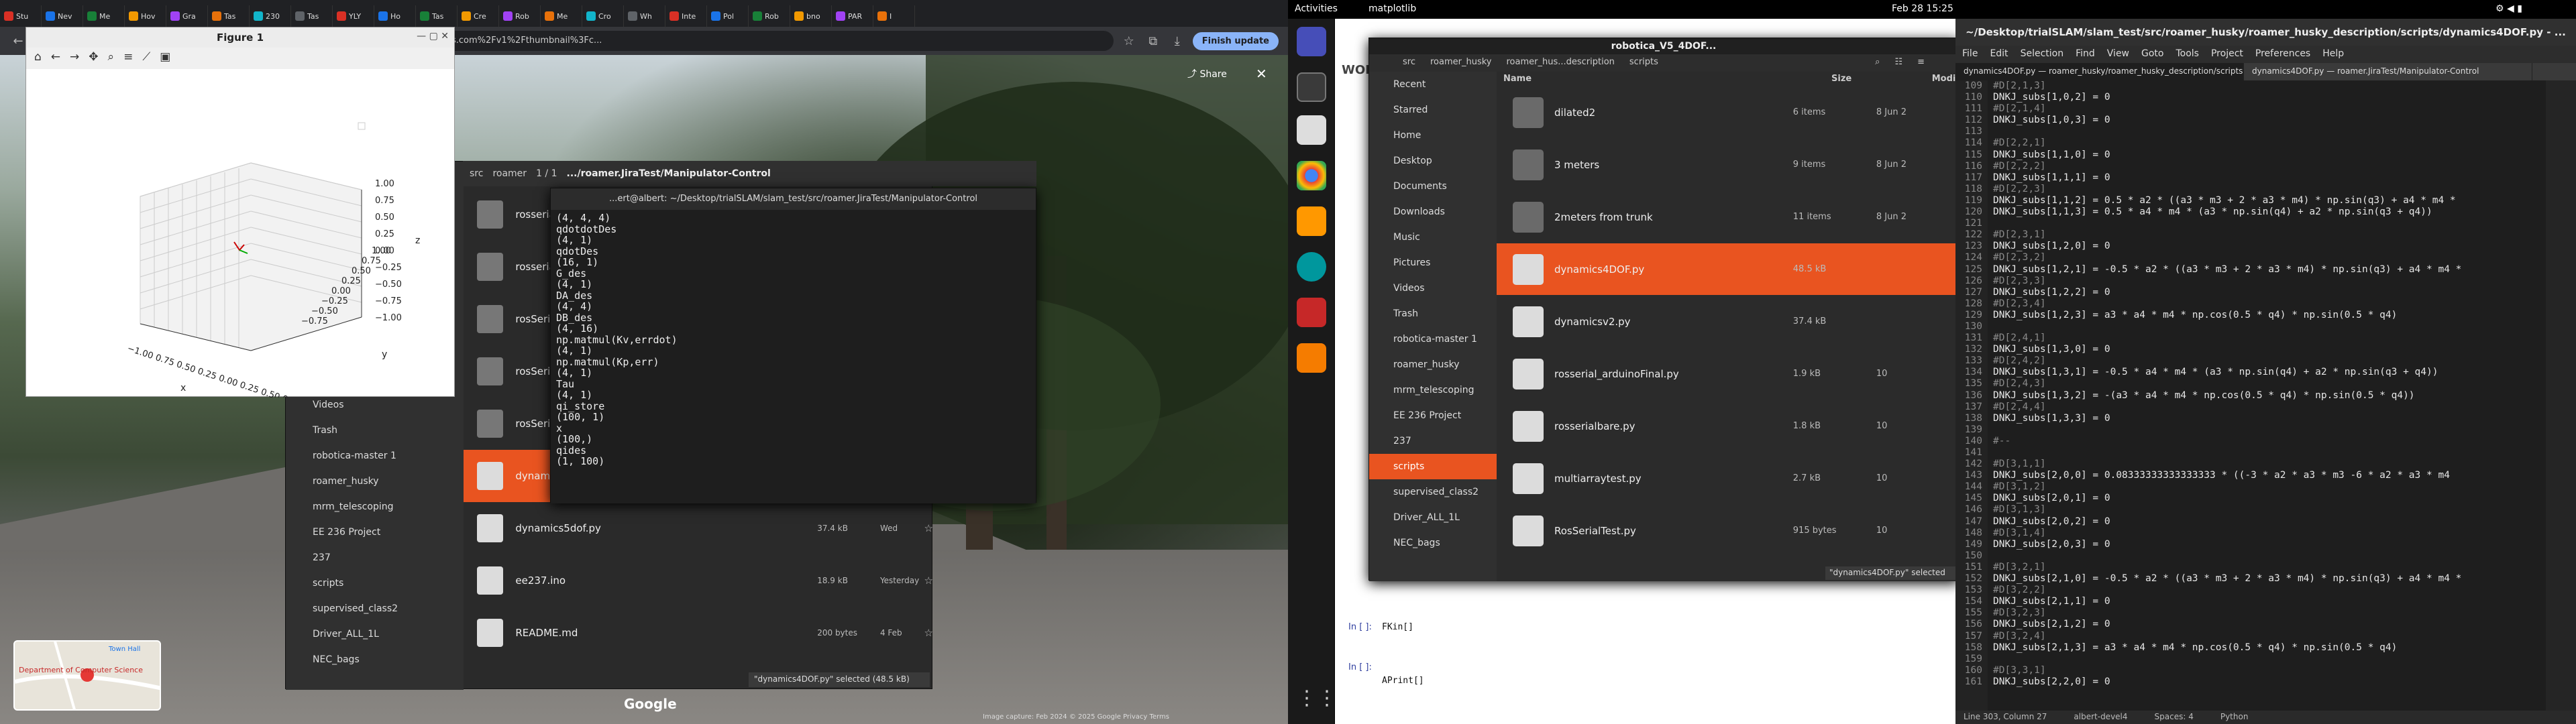  What do you see at coordinates (603, 16) in the screenshot?
I see `browser-tab: Cro` at bounding box center [603, 16].